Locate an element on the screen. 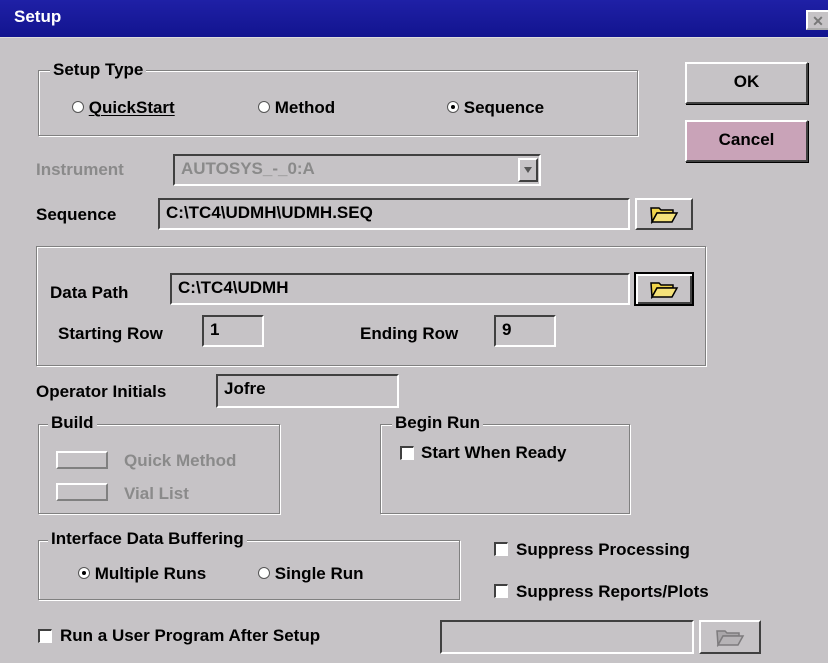 The width and height of the screenshot is (828, 663). window-title: Setup is located at coordinates (38, 16).